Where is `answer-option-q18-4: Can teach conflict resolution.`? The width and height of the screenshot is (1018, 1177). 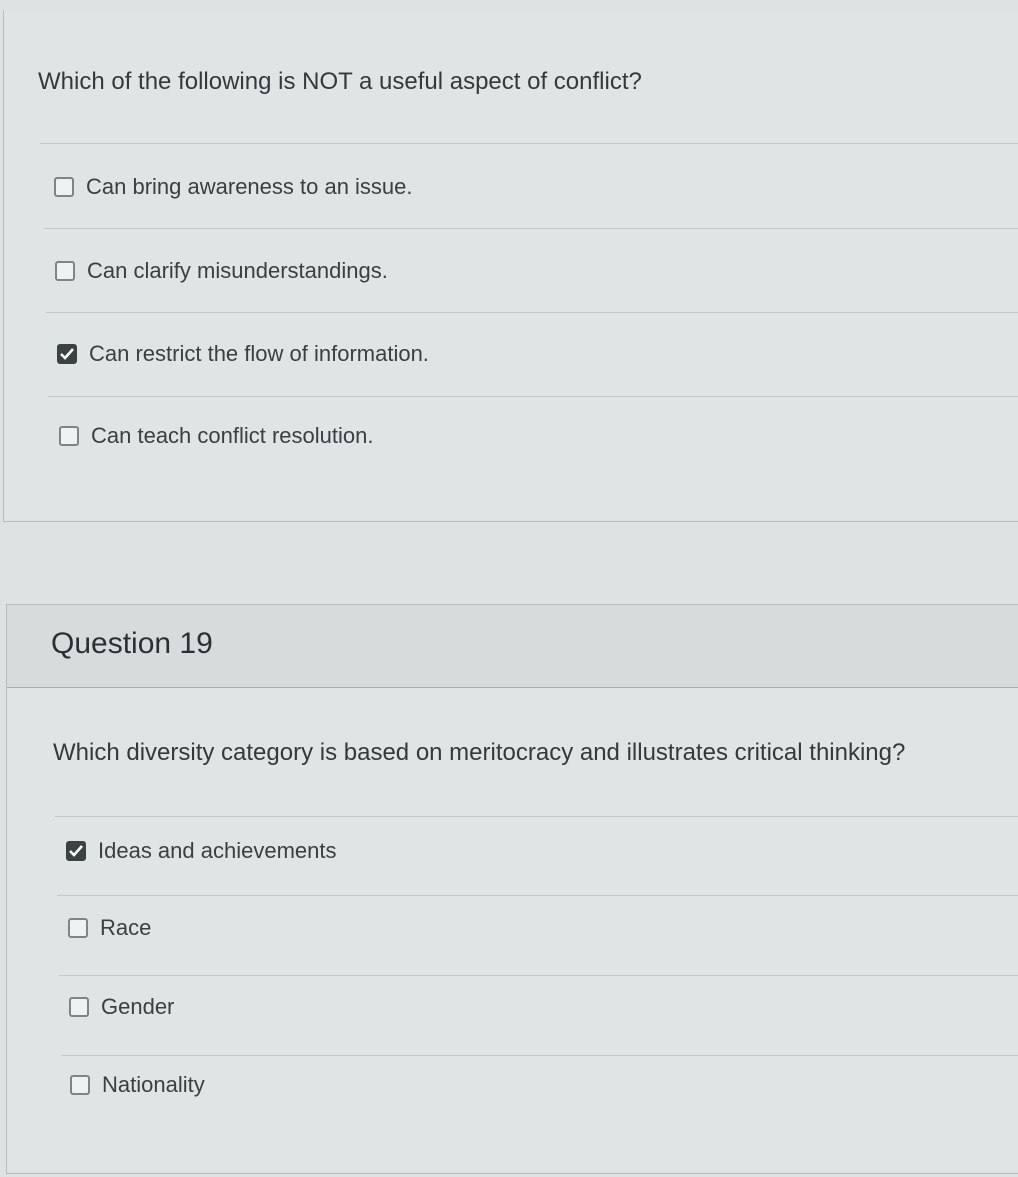 answer-option-q18-4: Can teach conflict resolution. is located at coordinates (216, 436).